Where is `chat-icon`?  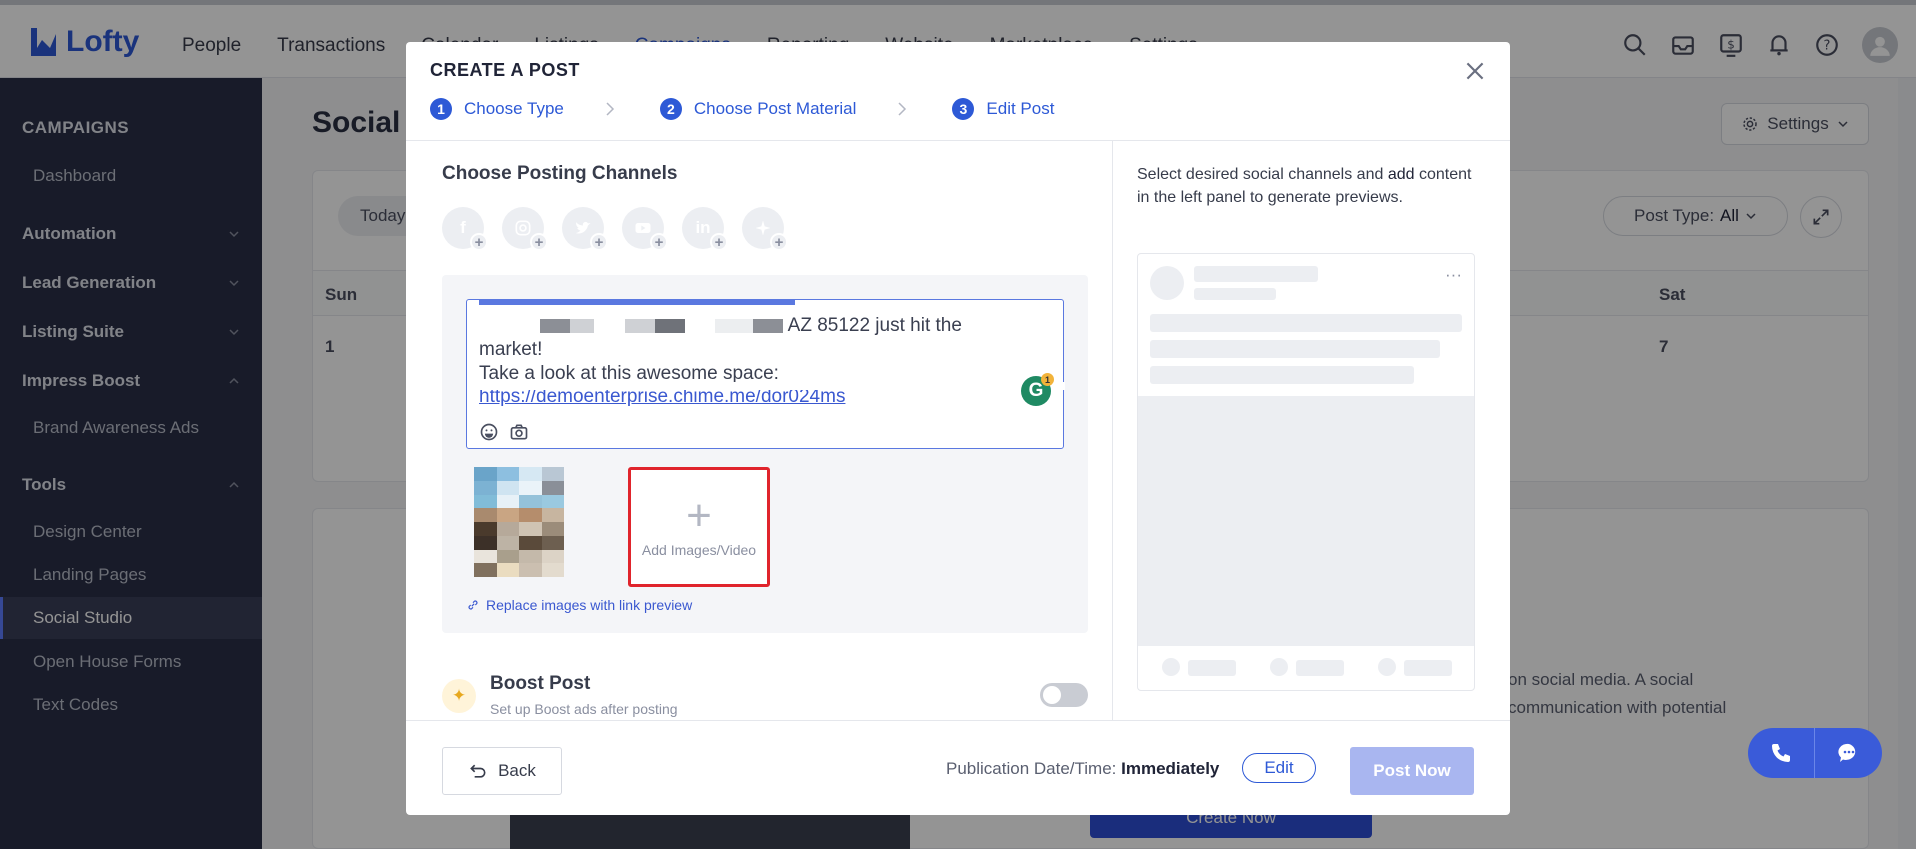 chat-icon is located at coordinates (1846, 752).